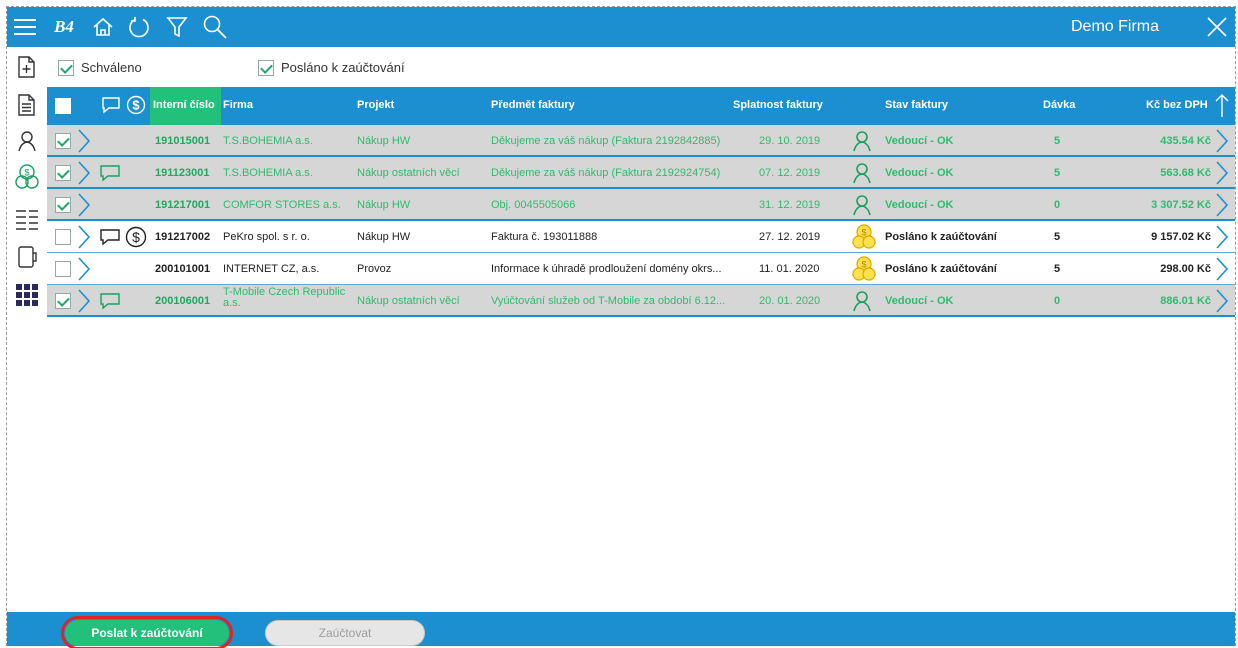 The image size is (1238, 648). I want to click on header-firma: Firma, so click(238, 105).